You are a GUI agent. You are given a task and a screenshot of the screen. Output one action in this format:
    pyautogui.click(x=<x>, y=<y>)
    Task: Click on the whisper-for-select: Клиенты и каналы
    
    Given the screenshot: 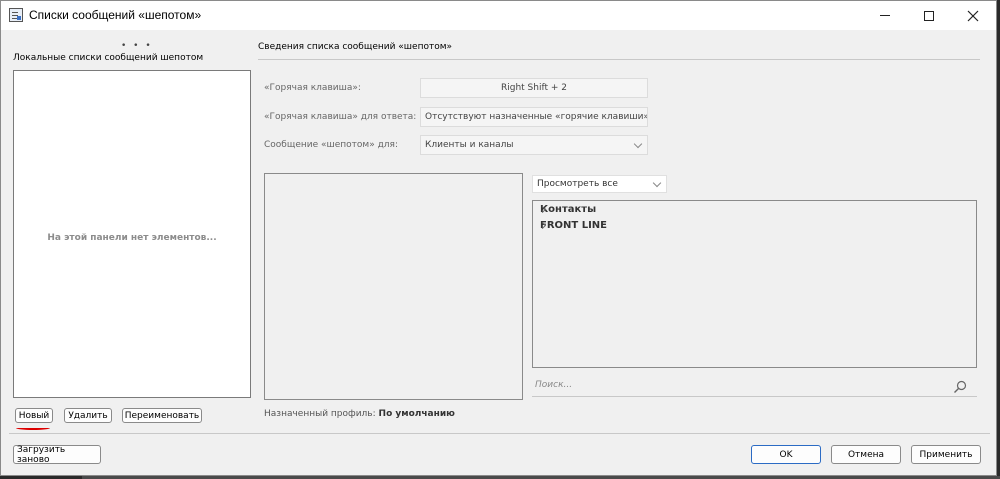 What is the action you would take?
    pyautogui.click(x=534, y=145)
    